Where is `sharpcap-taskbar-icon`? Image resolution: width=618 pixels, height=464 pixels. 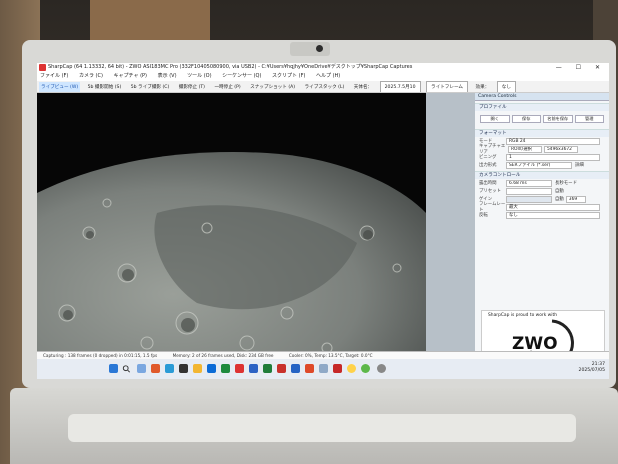 sharpcap-taskbar-icon is located at coordinates (381, 368).